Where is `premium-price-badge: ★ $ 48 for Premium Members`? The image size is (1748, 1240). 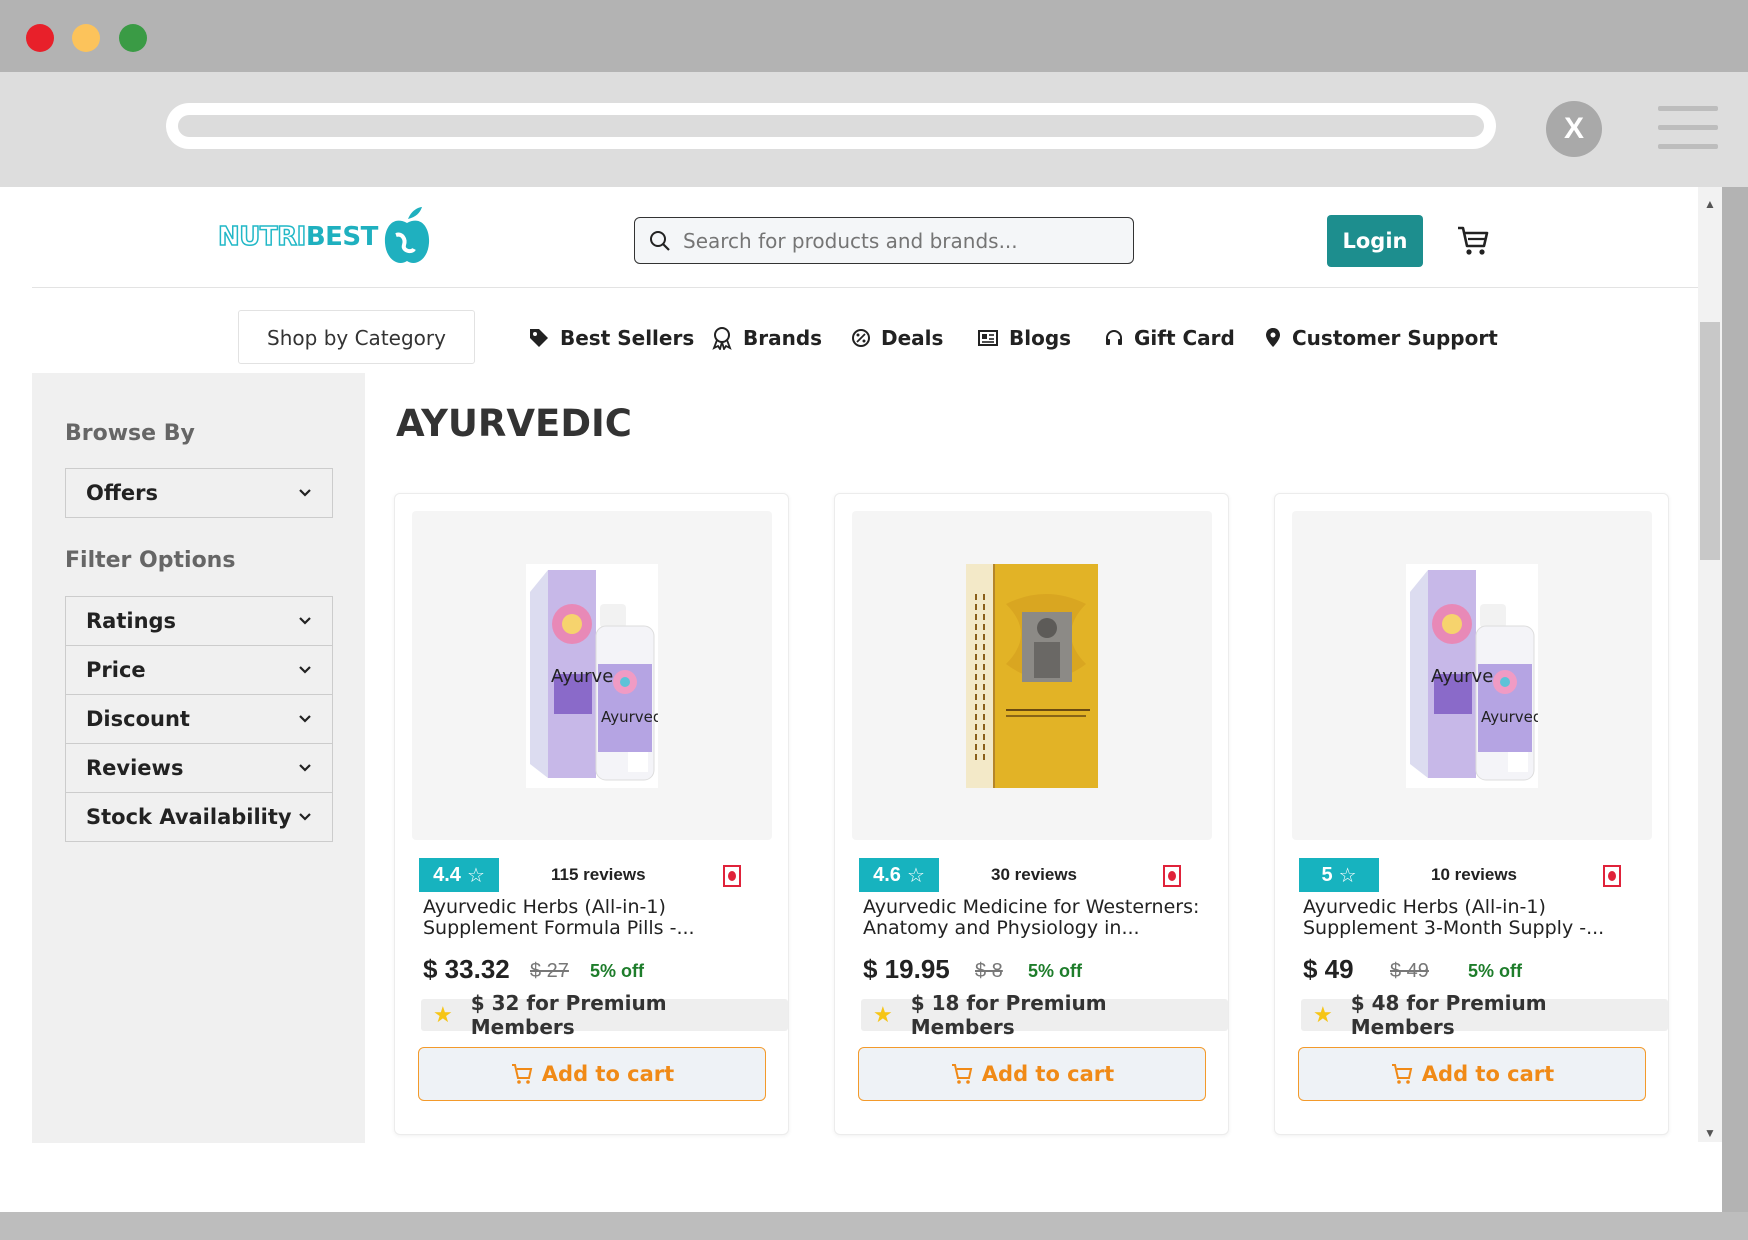 premium-price-badge: ★ $ 48 for Premium Members is located at coordinates (1484, 1015).